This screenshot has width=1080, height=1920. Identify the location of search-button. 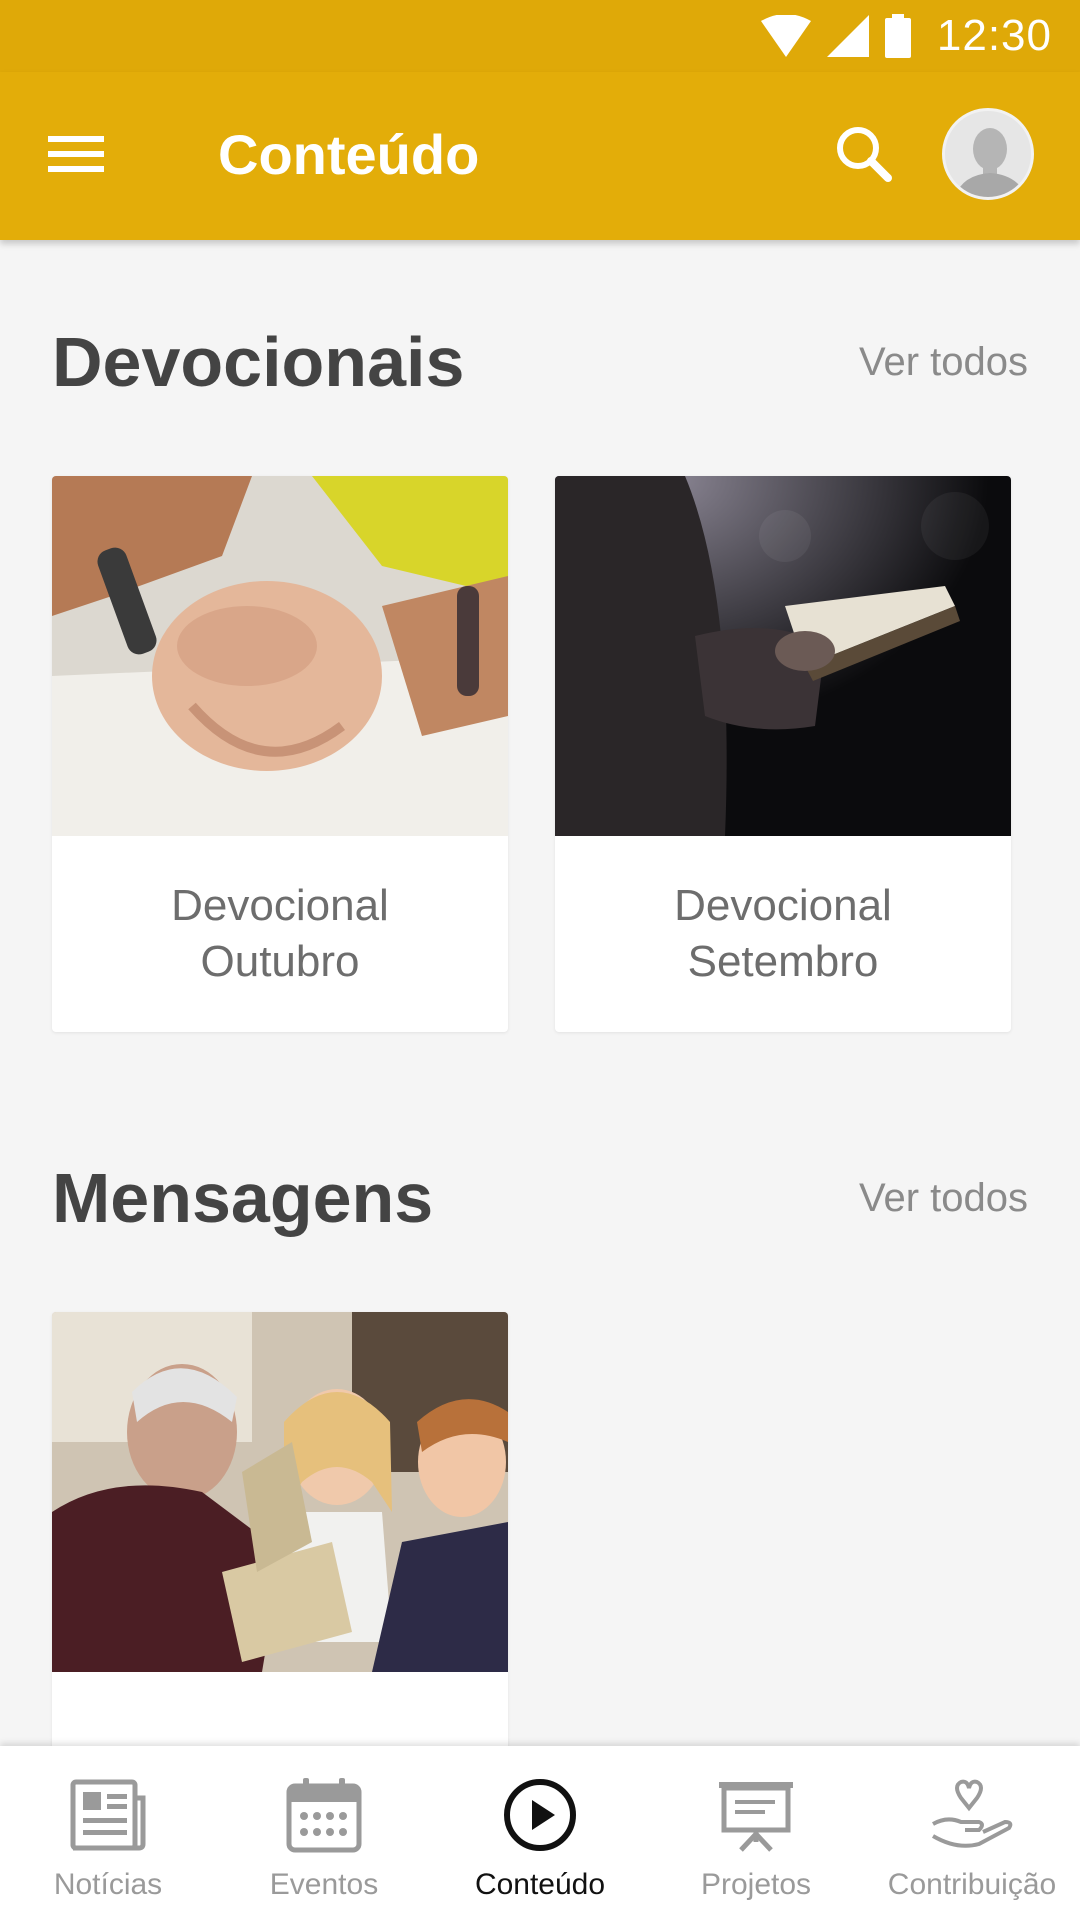
(865, 155).